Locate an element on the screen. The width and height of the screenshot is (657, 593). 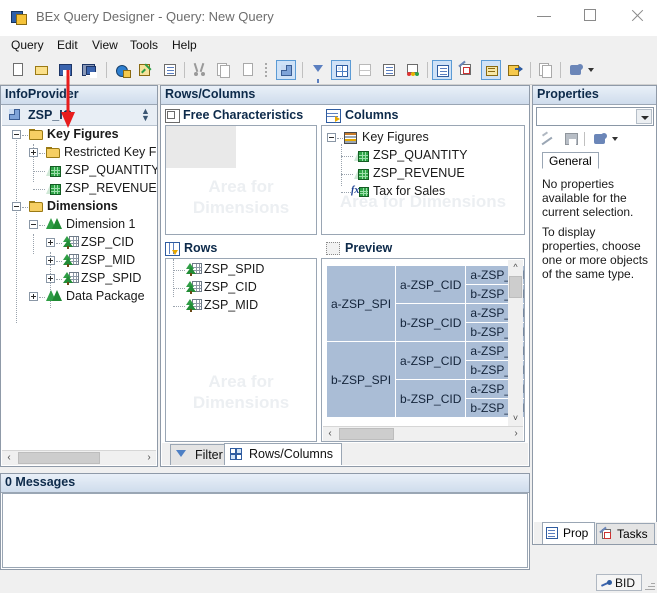
tree-node-zsp-quantity: ZSP_QUANTITY is located at coordinates (79, 171).